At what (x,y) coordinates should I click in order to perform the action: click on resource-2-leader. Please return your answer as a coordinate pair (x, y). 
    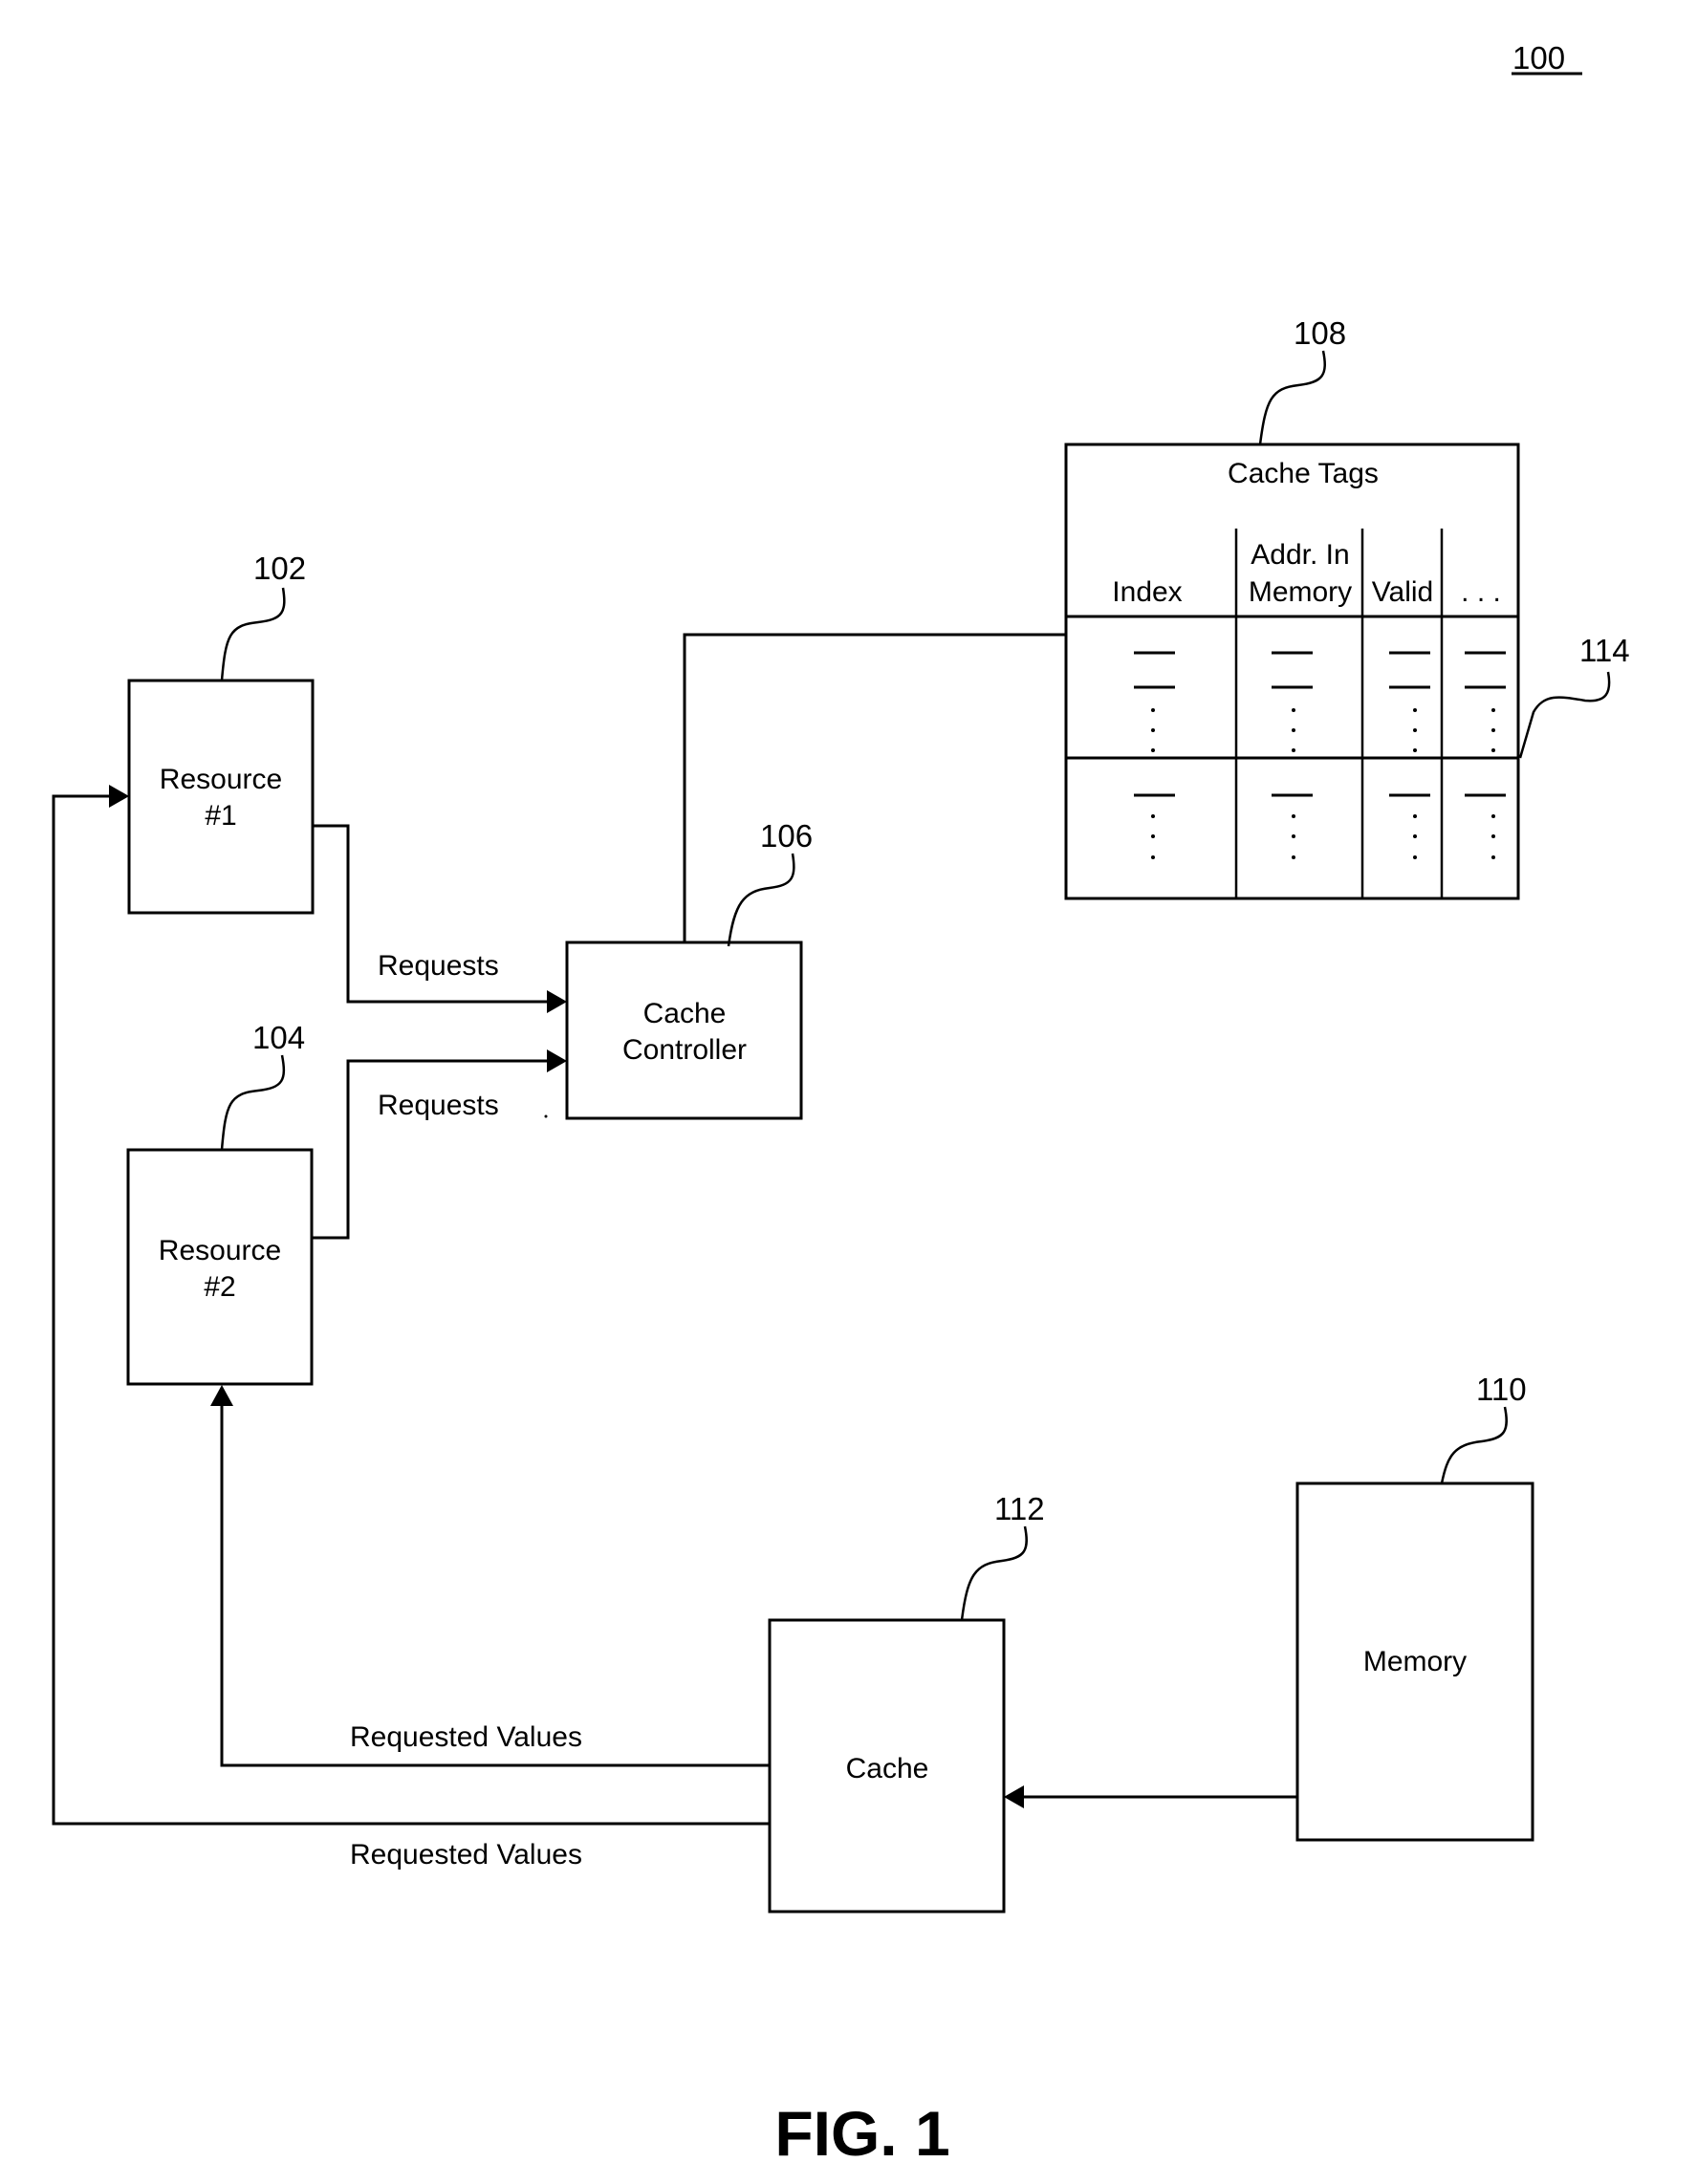
    Looking at the image, I should click on (253, 1102).